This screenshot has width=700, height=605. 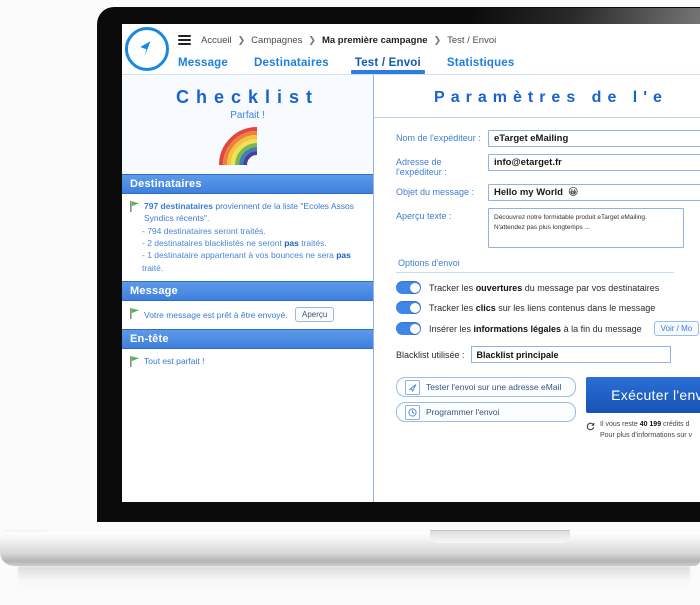 What do you see at coordinates (203, 65) in the screenshot?
I see `tab-message: Message` at bounding box center [203, 65].